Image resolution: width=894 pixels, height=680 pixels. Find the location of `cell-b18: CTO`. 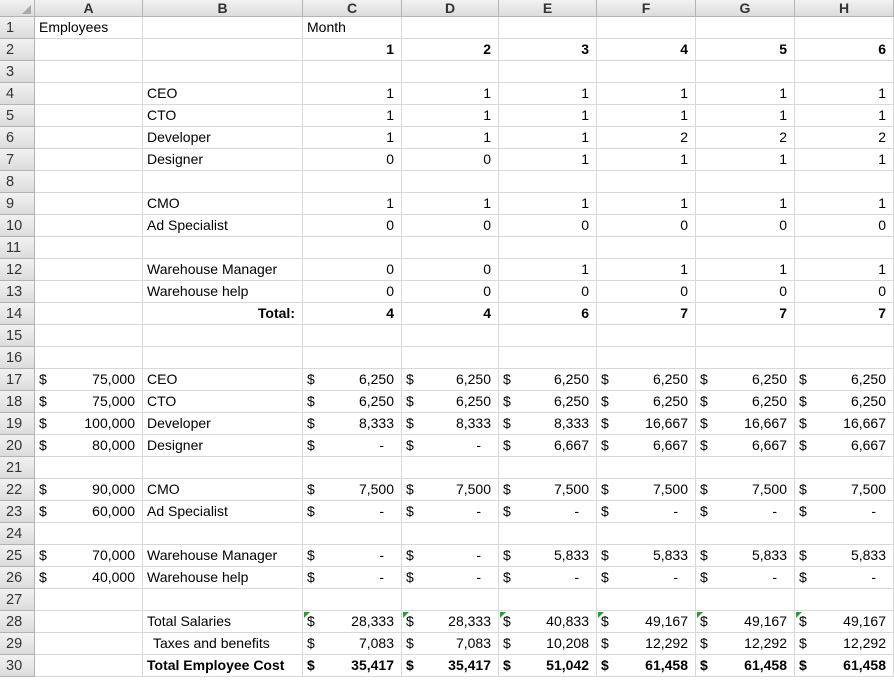

cell-b18: CTO is located at coordinates (223, 402).